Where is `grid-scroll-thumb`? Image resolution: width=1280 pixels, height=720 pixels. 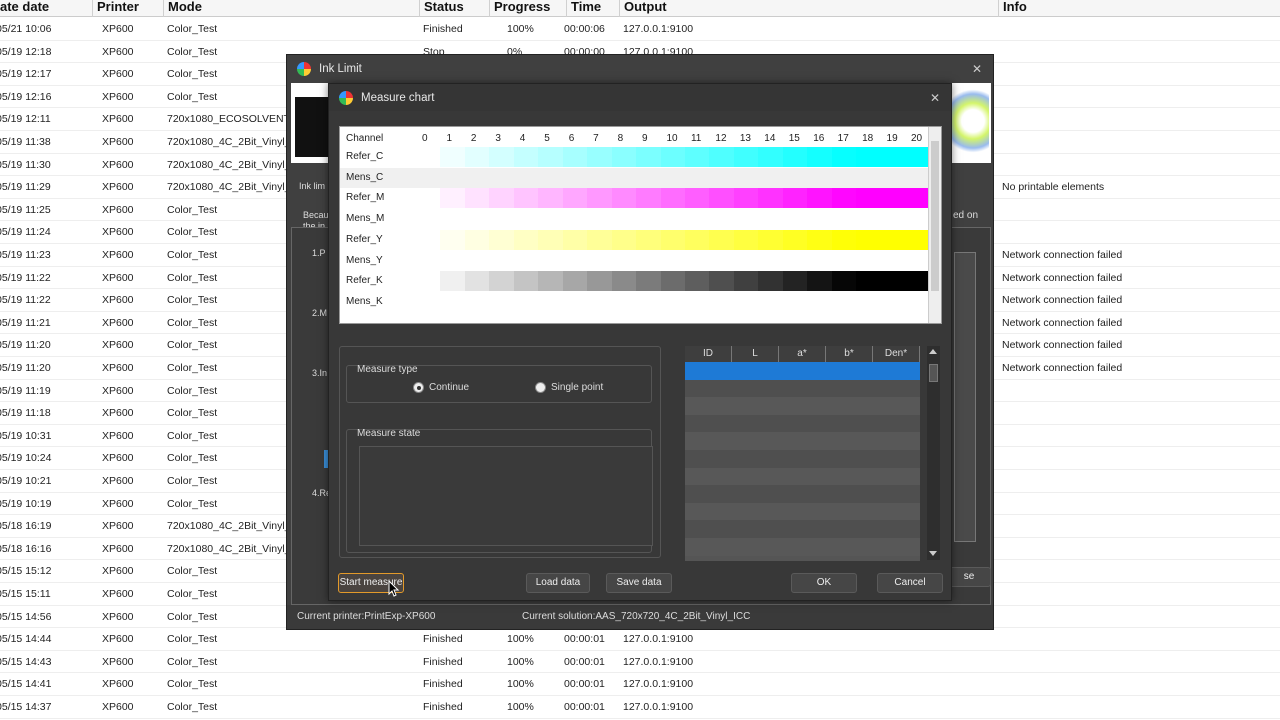 grid-scroll-thumb is located at coordinates (933, 373).